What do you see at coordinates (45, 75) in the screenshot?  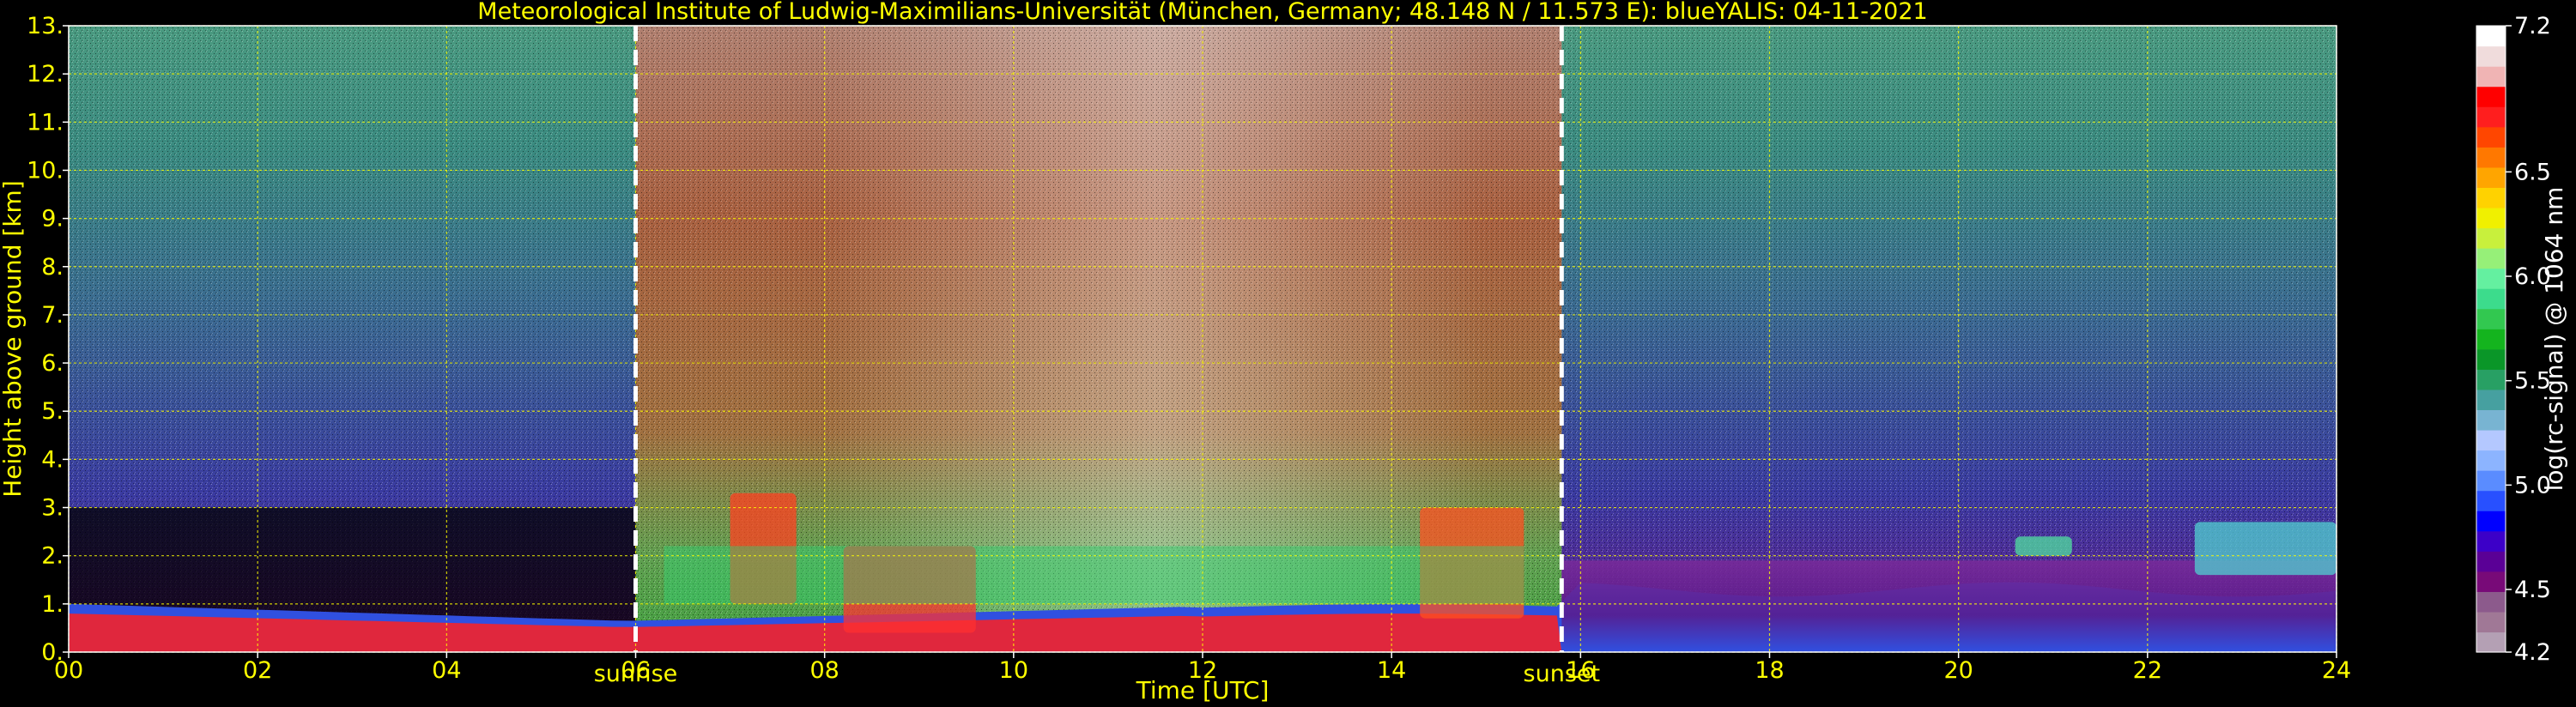 I see `y-tick-label: 12.` at bounding box center [45, 75].